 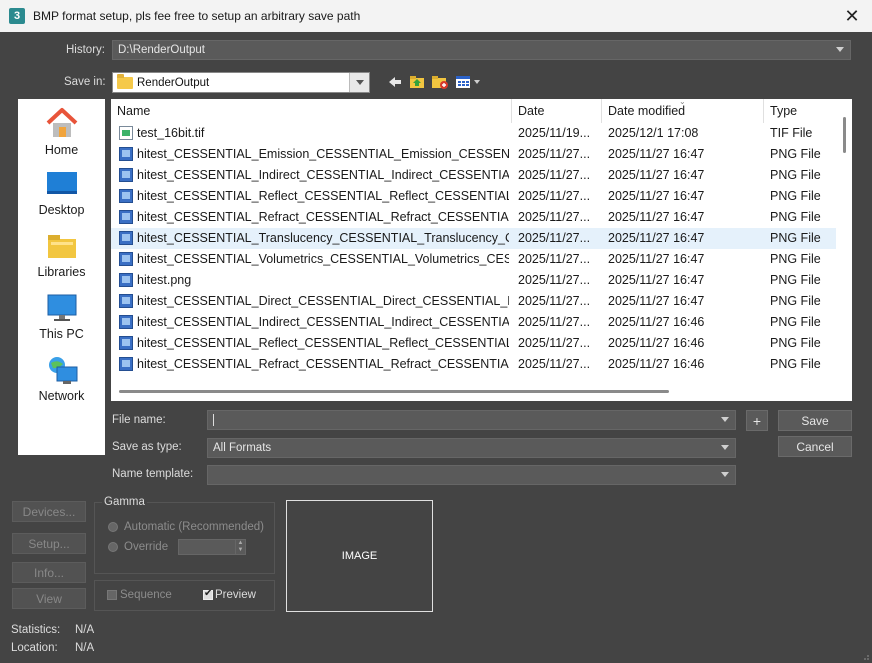 I want to click on column-date: Date, so click(x=531, y=111).